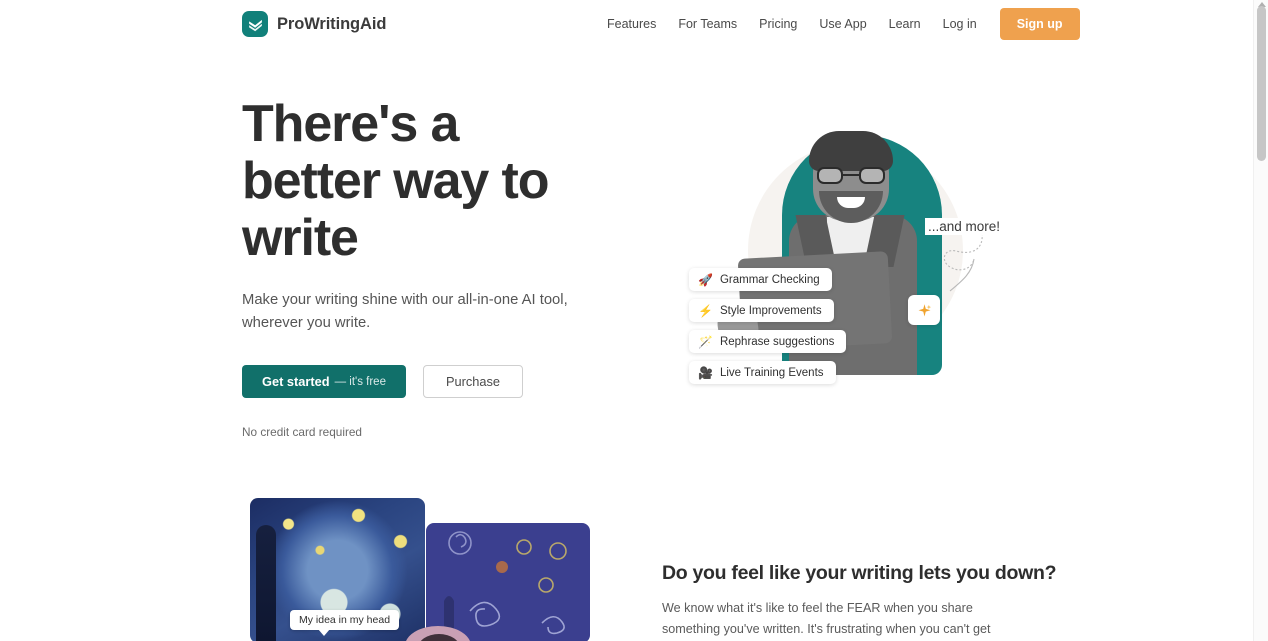 Image resolution: width=1268 pixels, height=641 pixels. What do you see at coordinates (705, 372) in the screenshot?
I see `video-camera-icon: 🎥` at bounding box center [705, 372].